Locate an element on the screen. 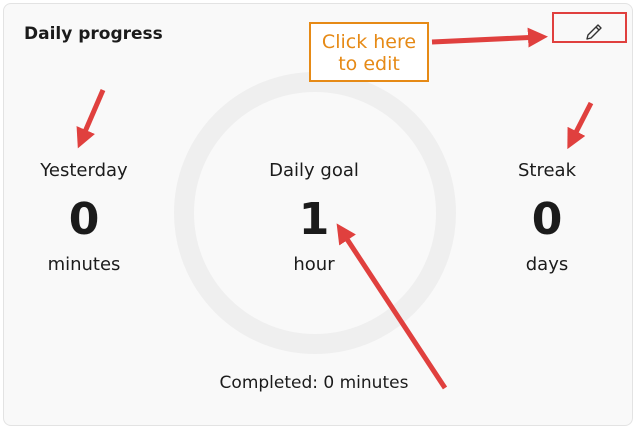  callout-line-2: to edit is located at coordinates (369, 64).